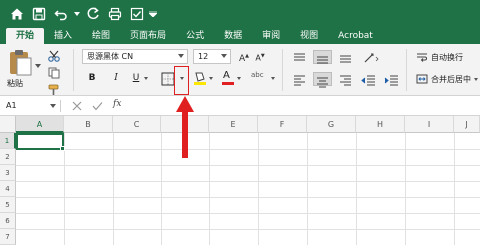  What do you see at coordinates (53, 106) in the screenshot?
I see `name-box-dropdown-icon` at bounding box center [53, 106].